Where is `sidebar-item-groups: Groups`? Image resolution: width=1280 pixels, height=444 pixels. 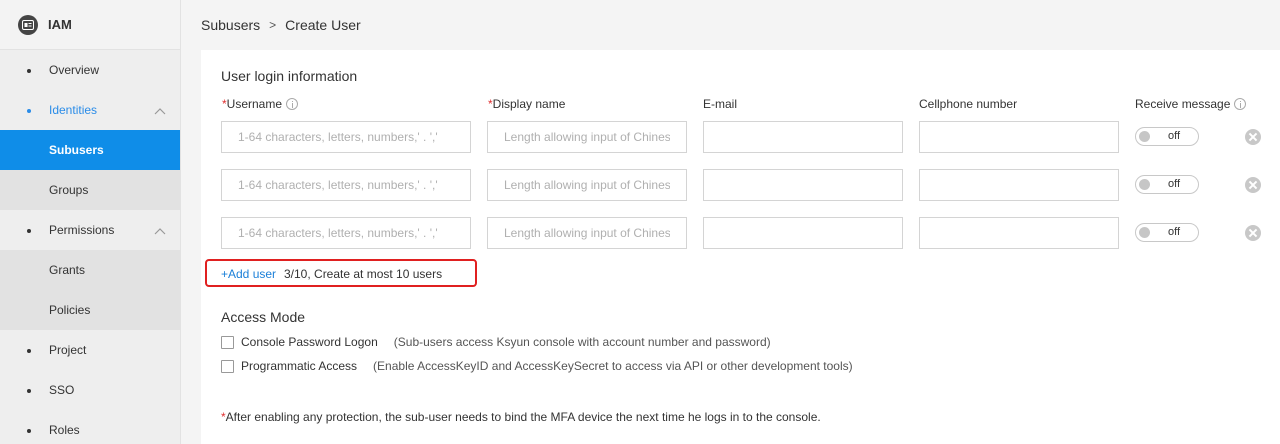 sidebar-item-groups: Groups is located at coordinates (90, 190).